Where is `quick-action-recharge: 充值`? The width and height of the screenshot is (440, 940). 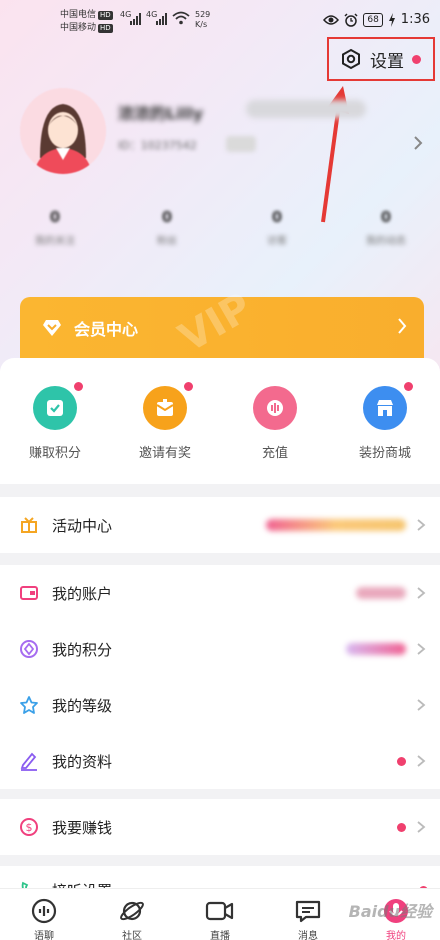
quick-action-recharge: 充值 is located at coordinates (275, 423).